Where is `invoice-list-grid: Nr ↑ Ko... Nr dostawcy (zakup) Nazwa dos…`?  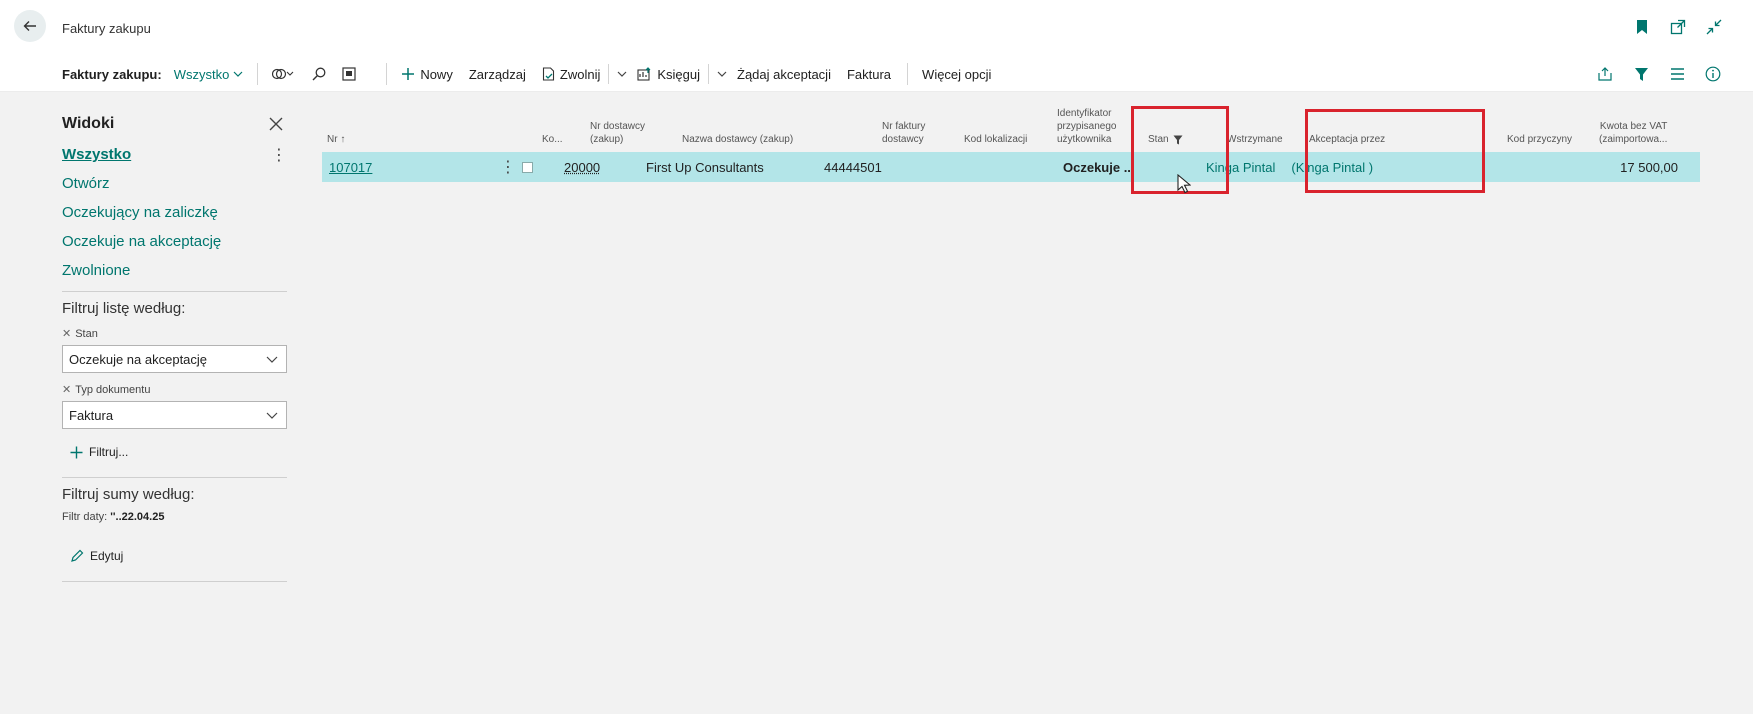
invoice-list-grid: Nr ↑ Ko... Nr dostawcy (zakup) Nazwa dos… is located at coordinates (1011, 145).